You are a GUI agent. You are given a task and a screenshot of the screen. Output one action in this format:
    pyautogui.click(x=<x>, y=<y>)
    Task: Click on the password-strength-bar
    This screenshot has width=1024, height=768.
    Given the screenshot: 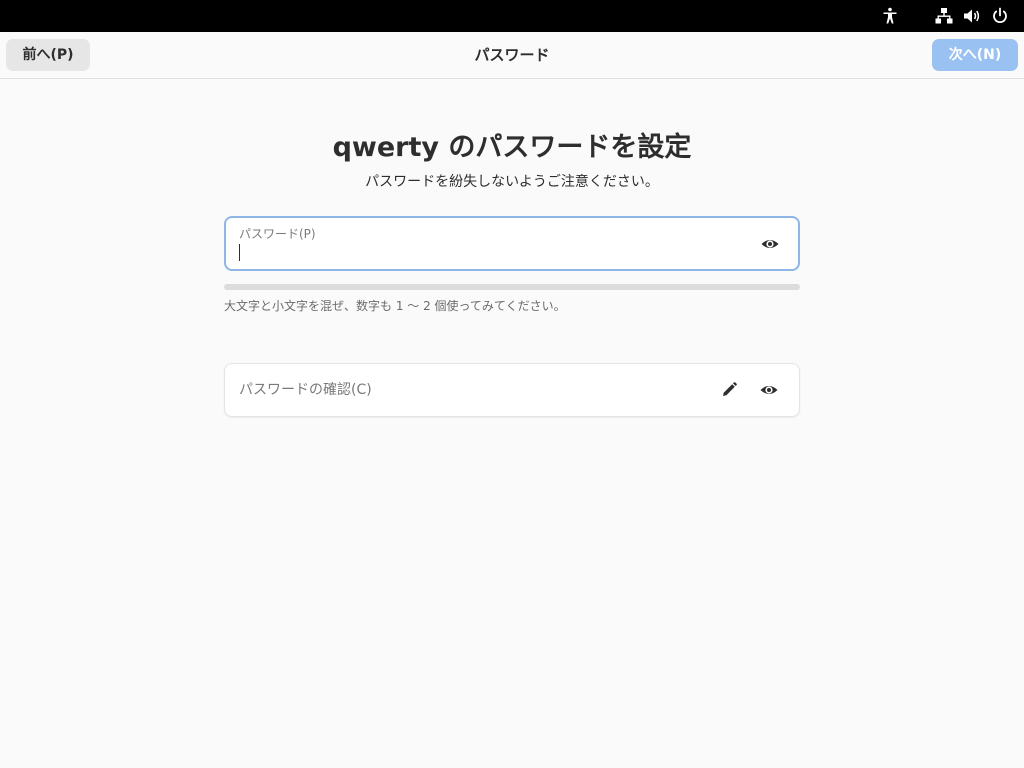 What is the action you would take?
    pyautogui.click(x=512, y=287)
    